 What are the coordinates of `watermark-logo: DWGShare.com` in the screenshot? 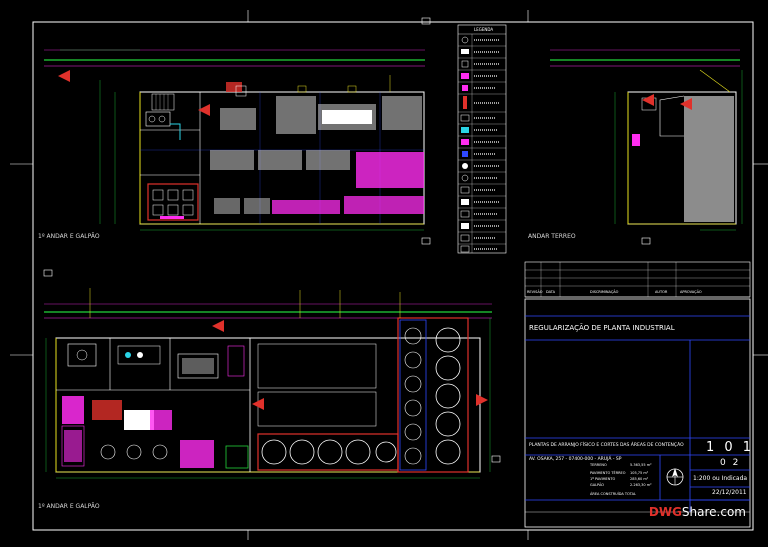 It's located at (697, 512).